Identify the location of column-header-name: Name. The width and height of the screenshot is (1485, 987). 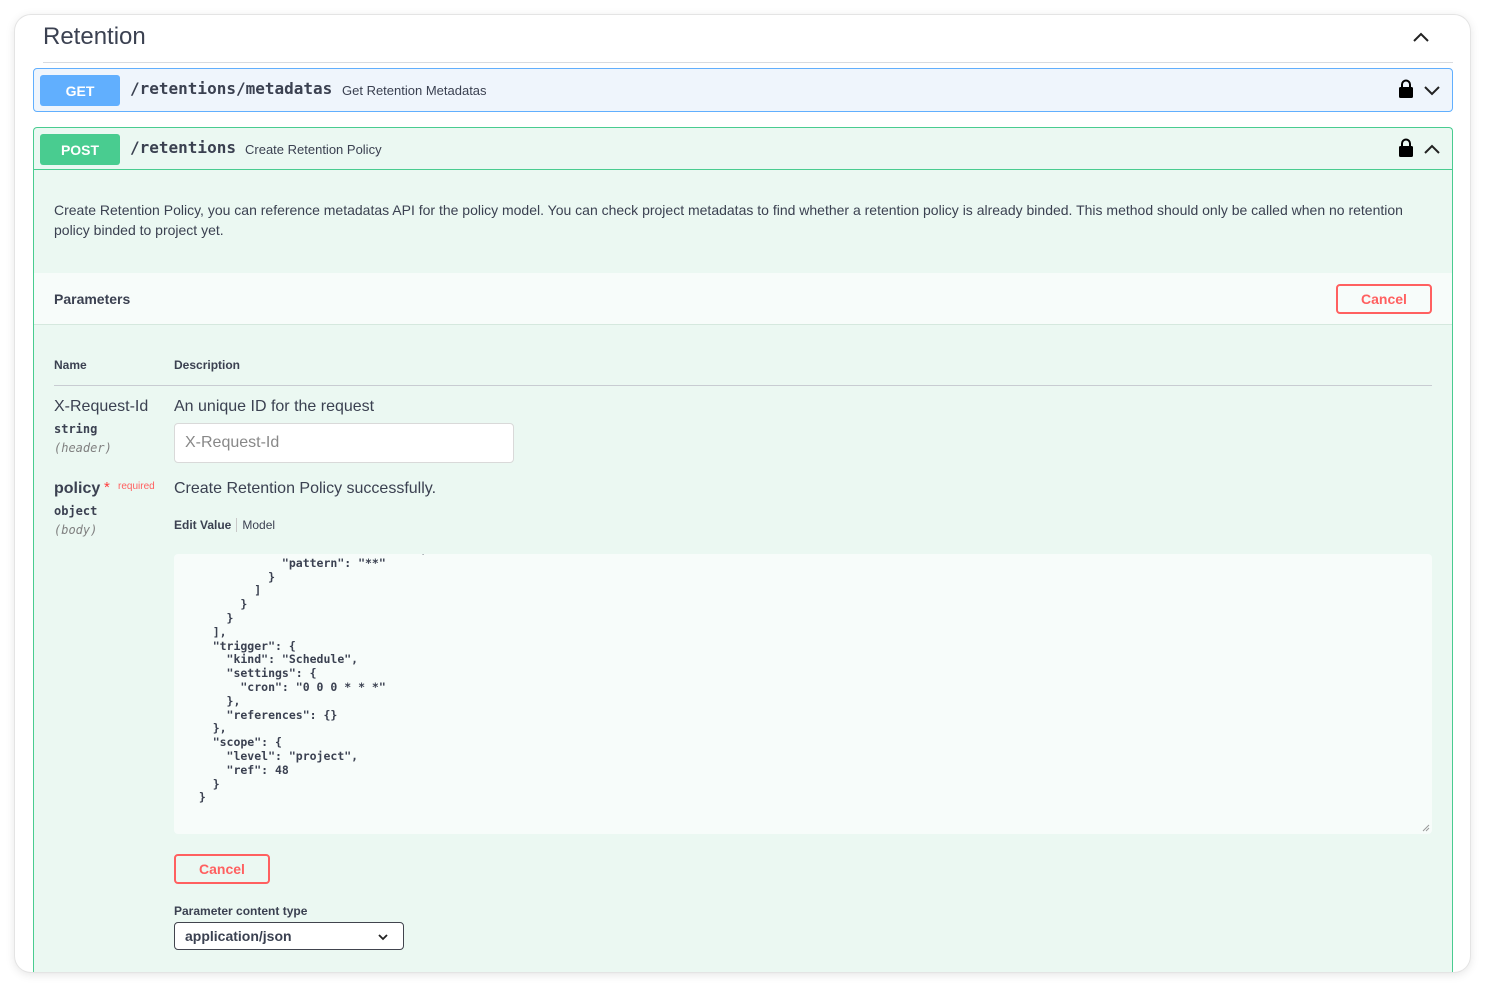
(70, 365).